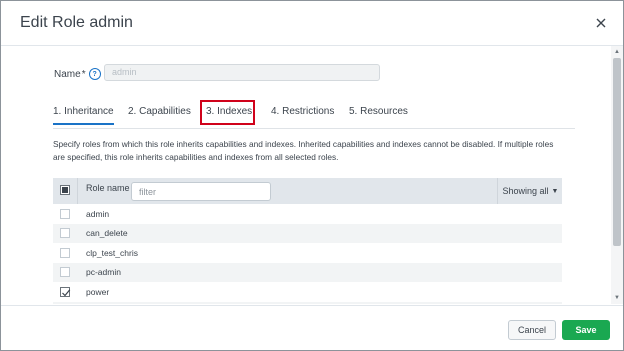 The image size is (624, 351). Describe the element at coordinates (107, 233) in the screenshot. I see `role-name: can_delete` at that location.